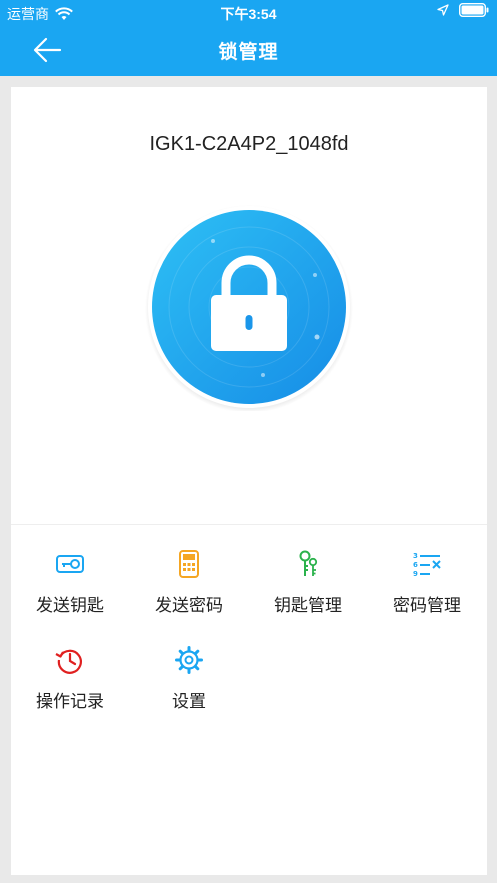  Describe the element at coordinates (70, 582) in the screenshot. I see `send-key-button: 发送钥匙` at that location.